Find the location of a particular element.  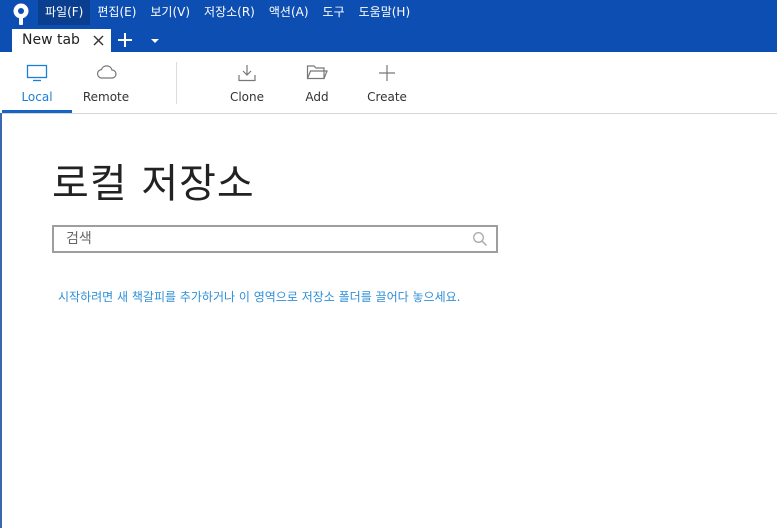

menu-view: 보기(V) is located at coordinates (170, 12).